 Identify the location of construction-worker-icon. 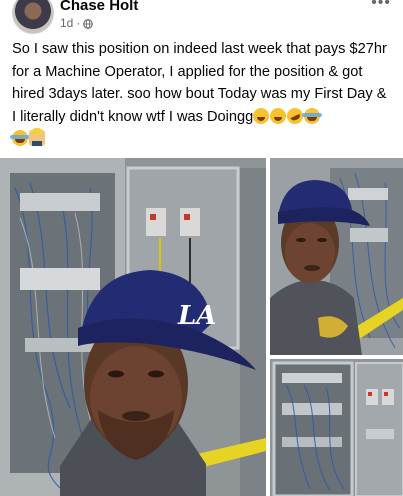
(37, 137).